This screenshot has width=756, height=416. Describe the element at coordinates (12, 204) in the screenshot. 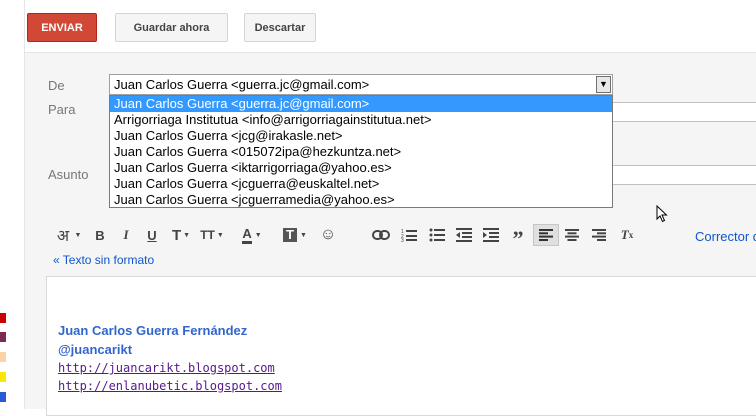

I see `left-panel` at that location.